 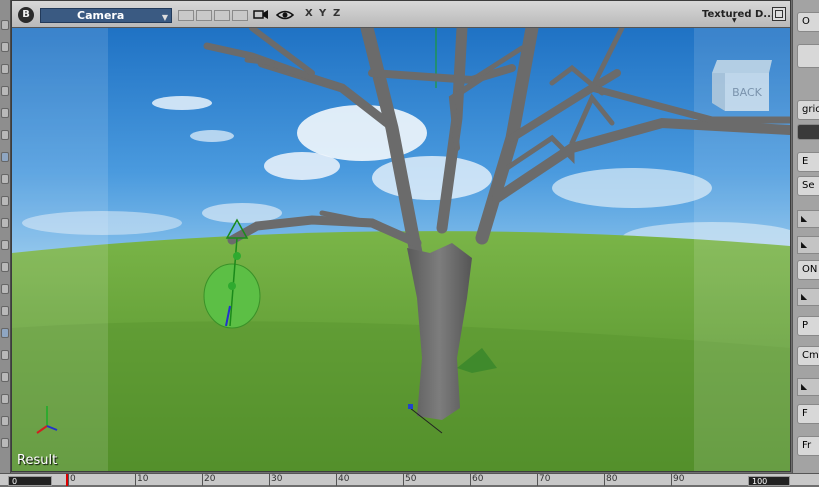 I want to click on timeline-tick-label: 30, so click(x=277, y=479).